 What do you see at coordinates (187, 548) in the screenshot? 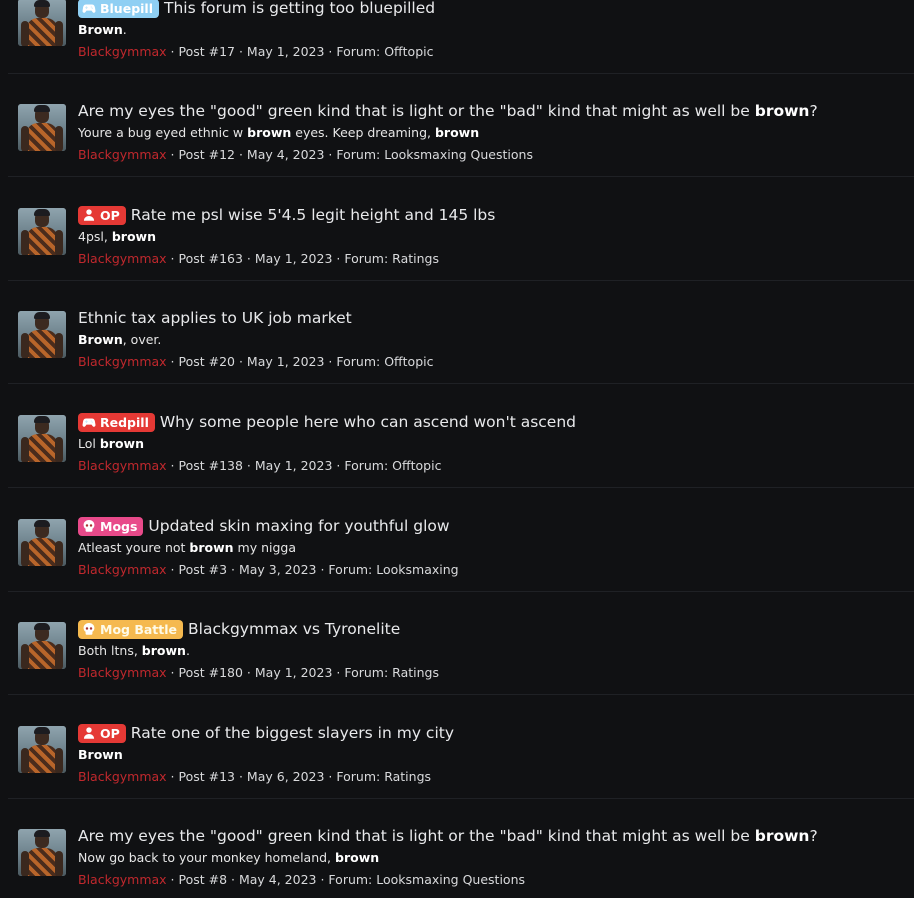
I see `result-snippet: Atleast youre not brown my nigga` at bounding box center [187, 548].